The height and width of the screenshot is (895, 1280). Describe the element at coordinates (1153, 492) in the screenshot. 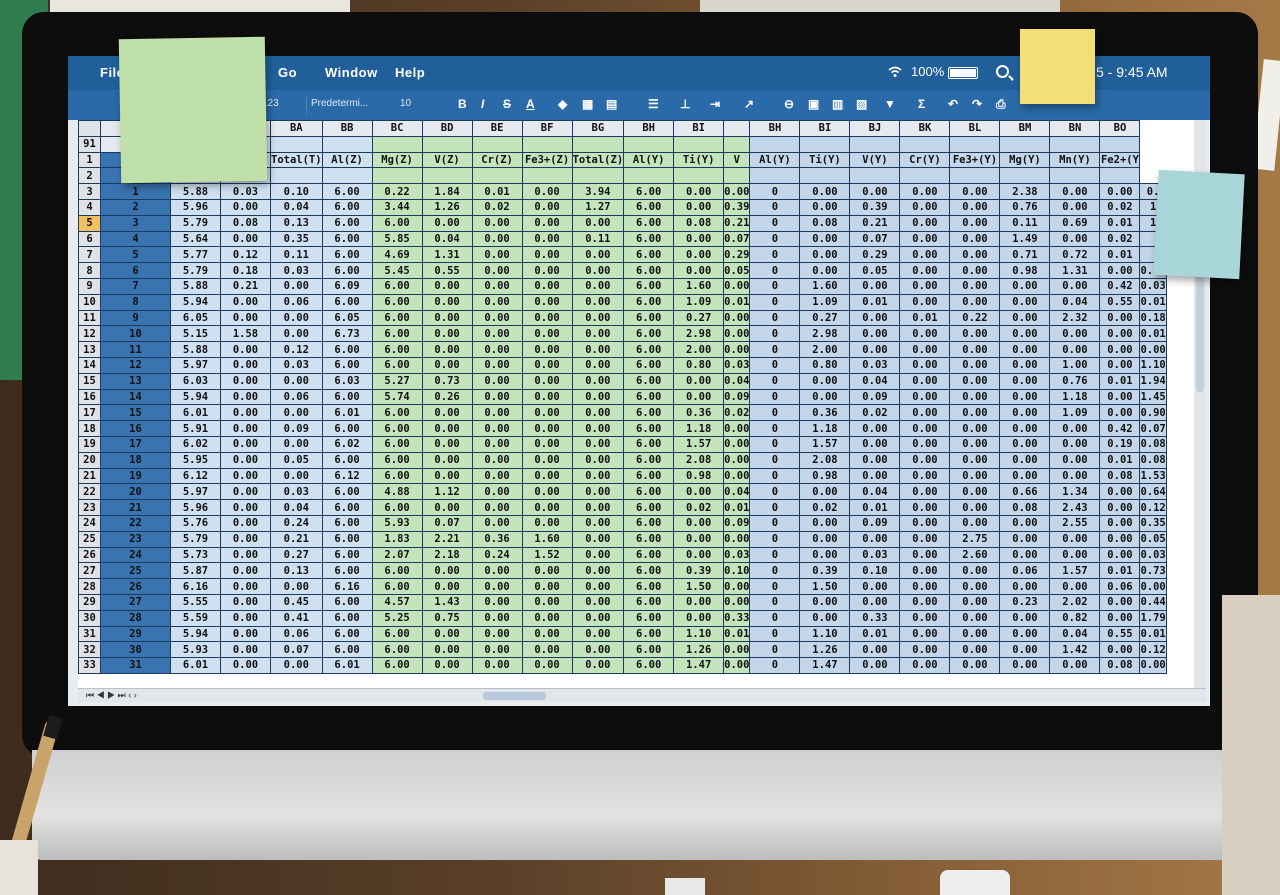

I see `table-cell: 0.64` at that location.